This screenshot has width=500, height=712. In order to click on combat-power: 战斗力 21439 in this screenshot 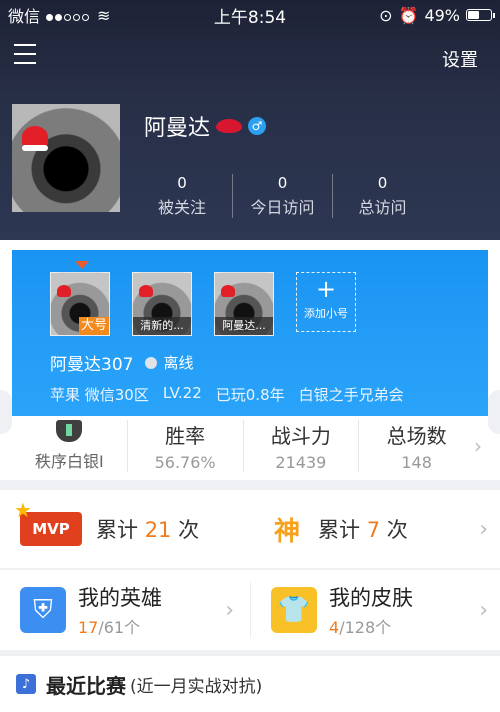, I will do `click(300, 446)`.